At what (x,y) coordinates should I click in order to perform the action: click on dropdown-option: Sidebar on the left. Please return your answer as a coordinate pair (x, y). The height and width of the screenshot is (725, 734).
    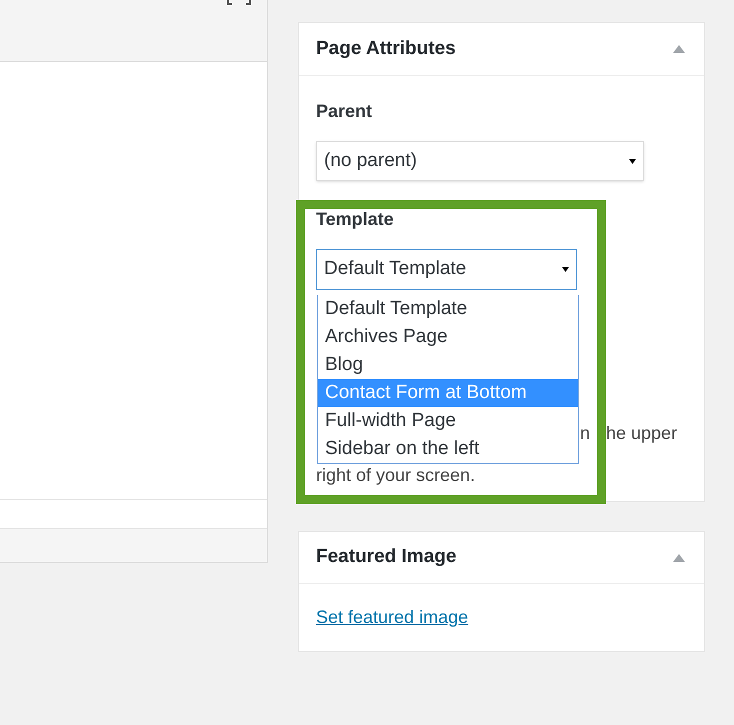
    Looking at the image, I should click on (448, 449).